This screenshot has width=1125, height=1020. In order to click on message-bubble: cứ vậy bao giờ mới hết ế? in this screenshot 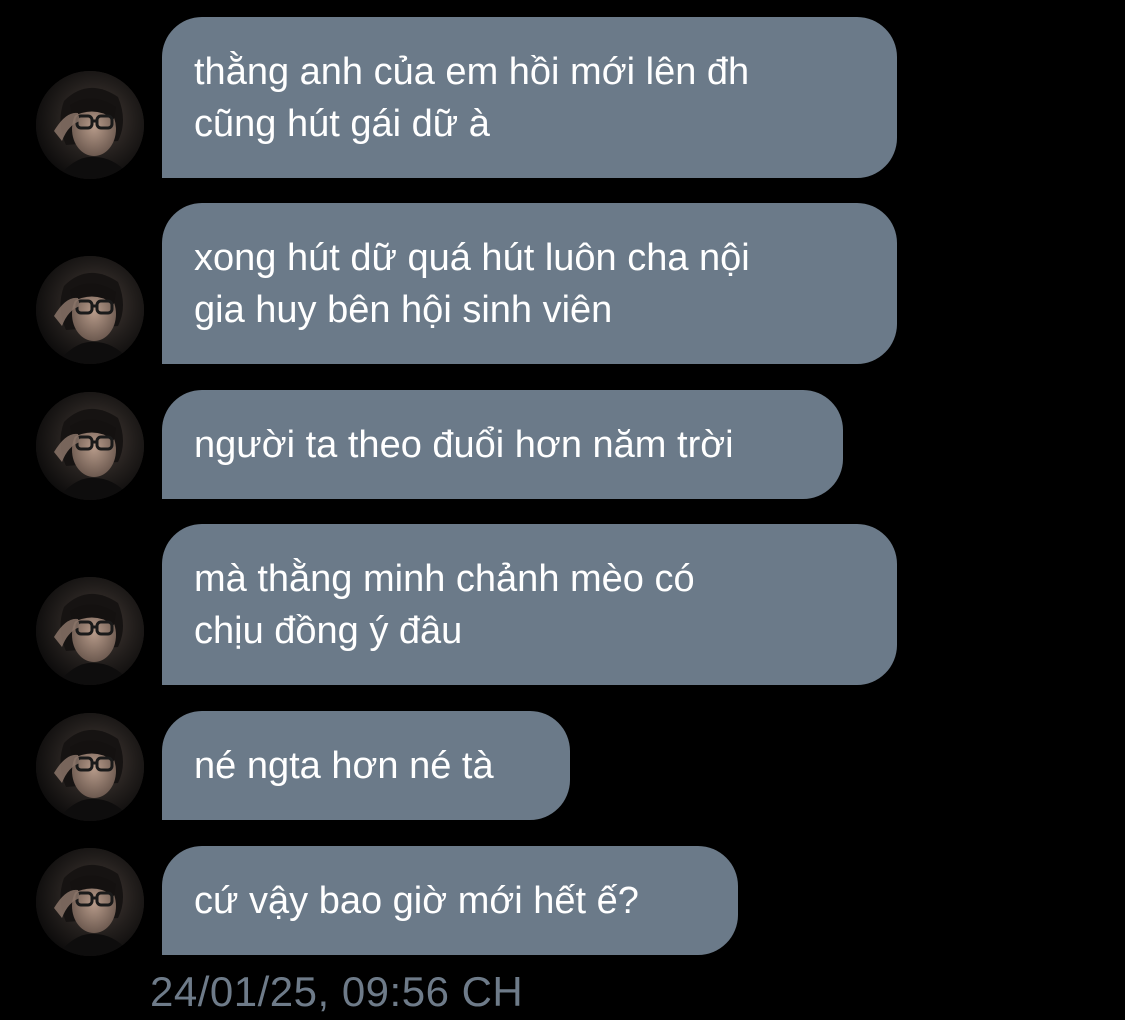, I will do `click(450, 900)`.